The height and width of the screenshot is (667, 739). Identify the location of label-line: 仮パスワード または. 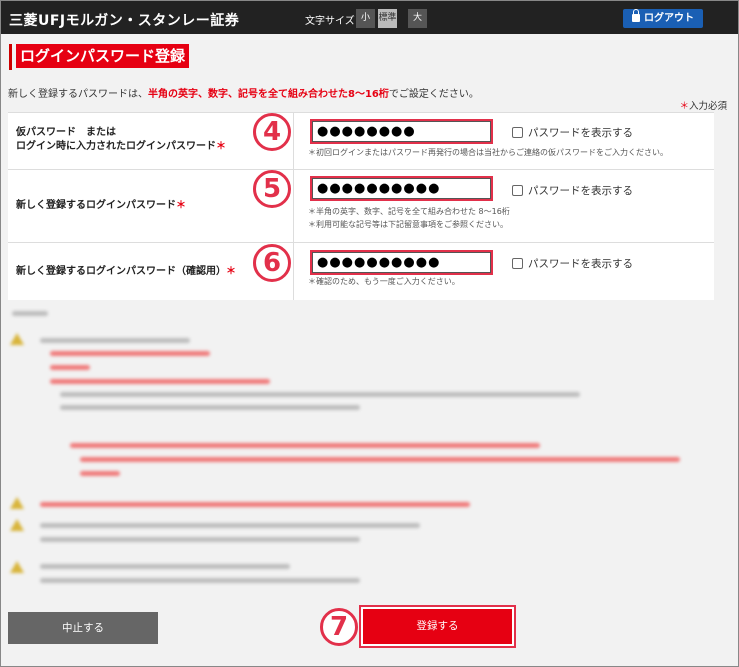
(66, 132).